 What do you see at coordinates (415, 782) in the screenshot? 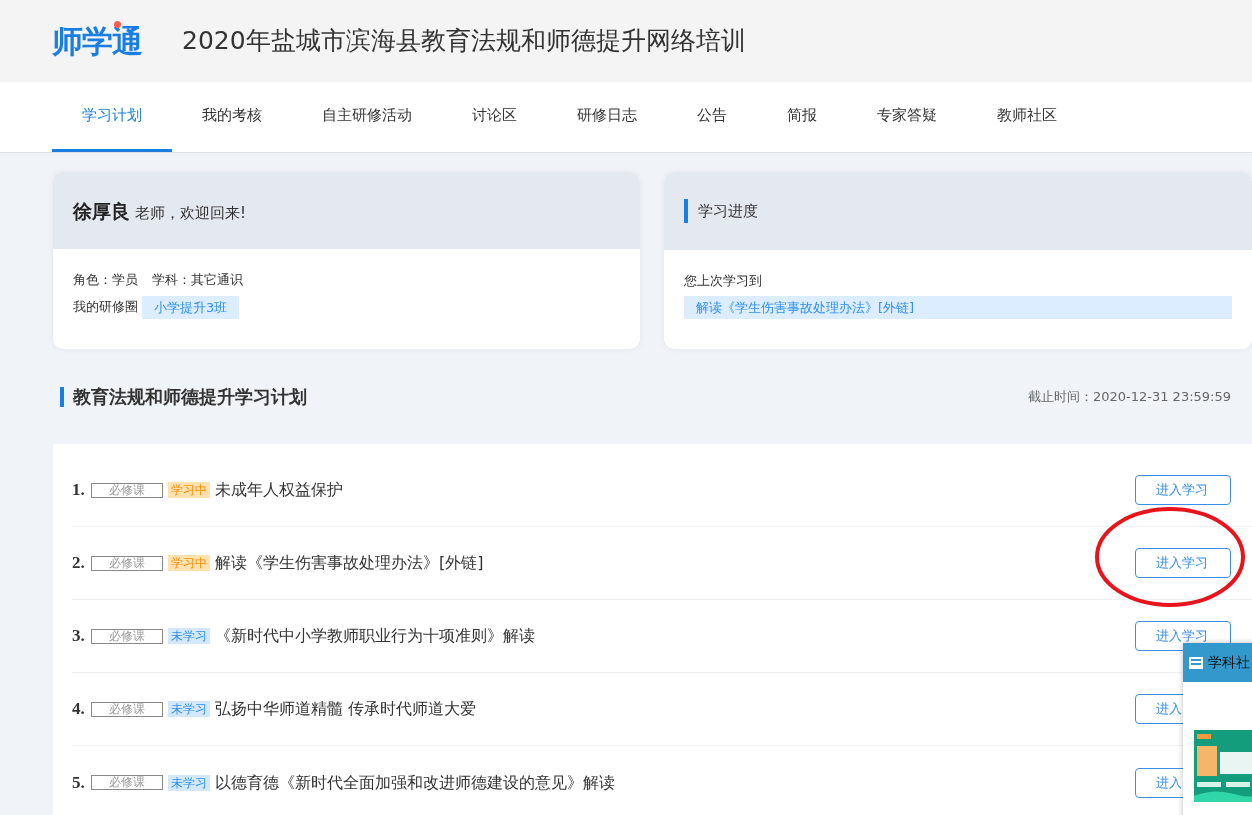
I see `course-title: 以德育德《新时代全面加强和改进师德建设的意见》解读` at bounding box center [415, 782].